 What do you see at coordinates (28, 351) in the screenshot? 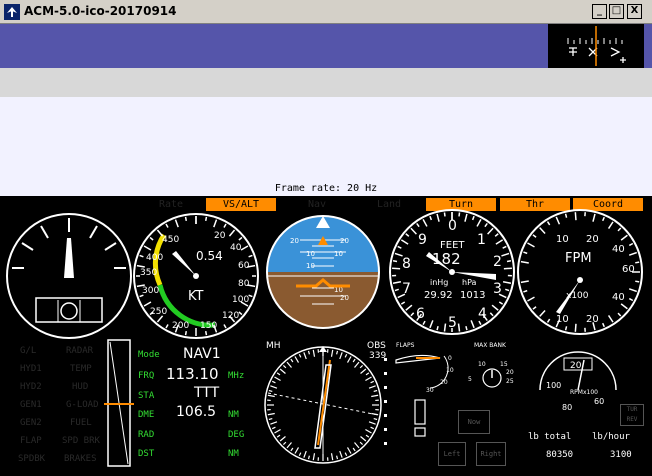
I see `switch-gl: G/L` at bounding box center [28, 351].